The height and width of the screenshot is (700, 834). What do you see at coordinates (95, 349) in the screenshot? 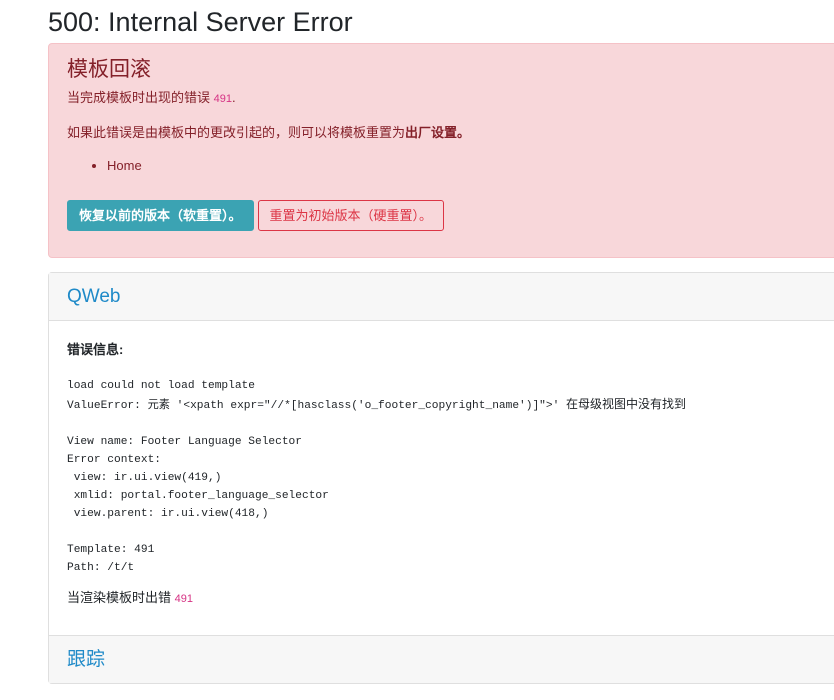
I see `error-info-label: 错误信息:` at bounding box center [95, 349].